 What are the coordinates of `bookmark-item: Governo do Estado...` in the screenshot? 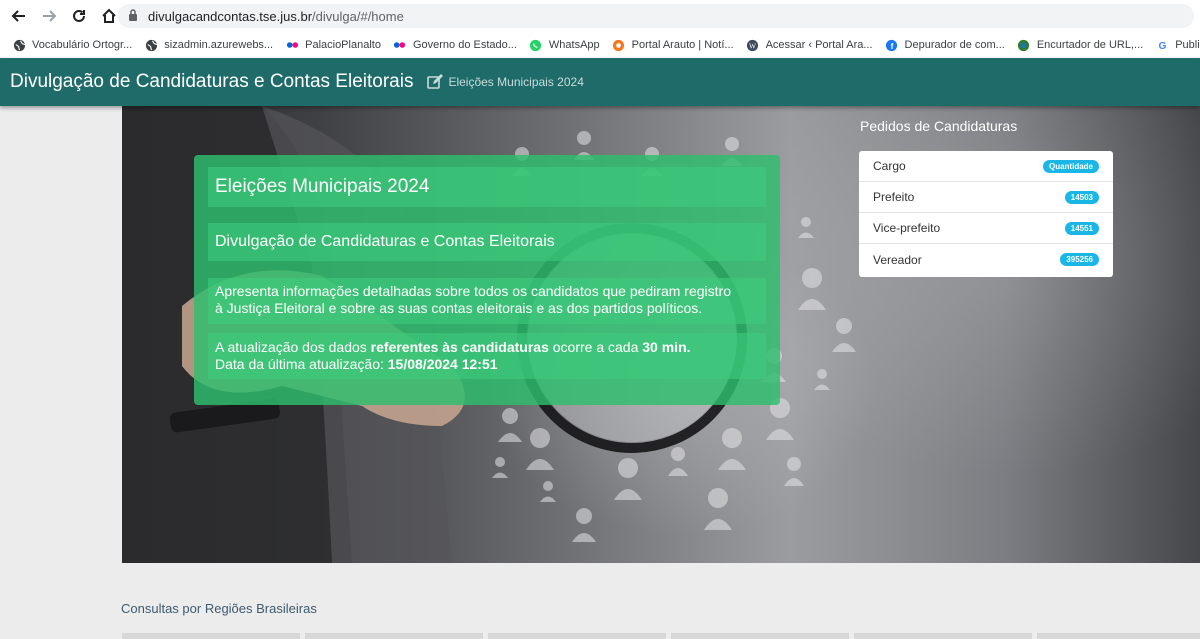 It's located at (455, 45).